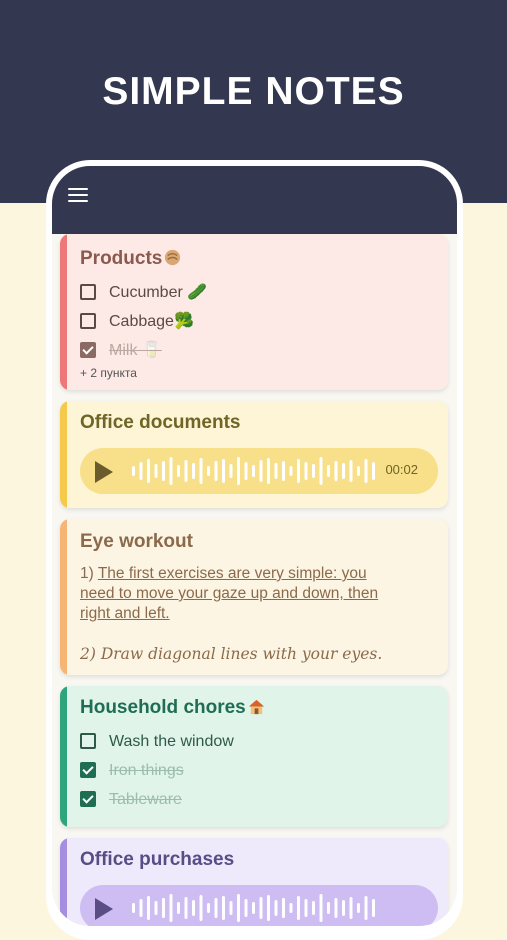  What do you see at coordinates (108, 373) in the screenshot?
I see `more-items-count: + 2 пункта` at bounding box center [108, 373].